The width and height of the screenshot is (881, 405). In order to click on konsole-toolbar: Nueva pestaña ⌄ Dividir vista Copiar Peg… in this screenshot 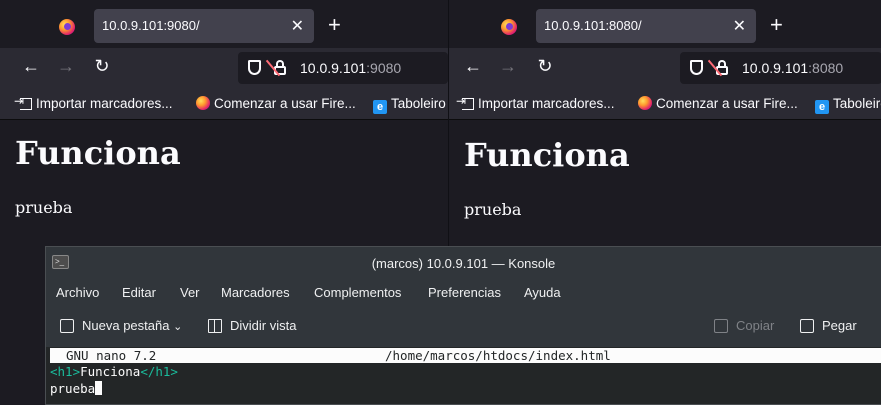, I will do `click(463, 327)`.